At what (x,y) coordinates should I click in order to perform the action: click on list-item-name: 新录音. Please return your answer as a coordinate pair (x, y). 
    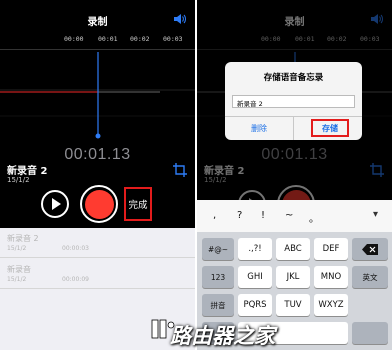
    Looking at the image, I should click on (19, 269).